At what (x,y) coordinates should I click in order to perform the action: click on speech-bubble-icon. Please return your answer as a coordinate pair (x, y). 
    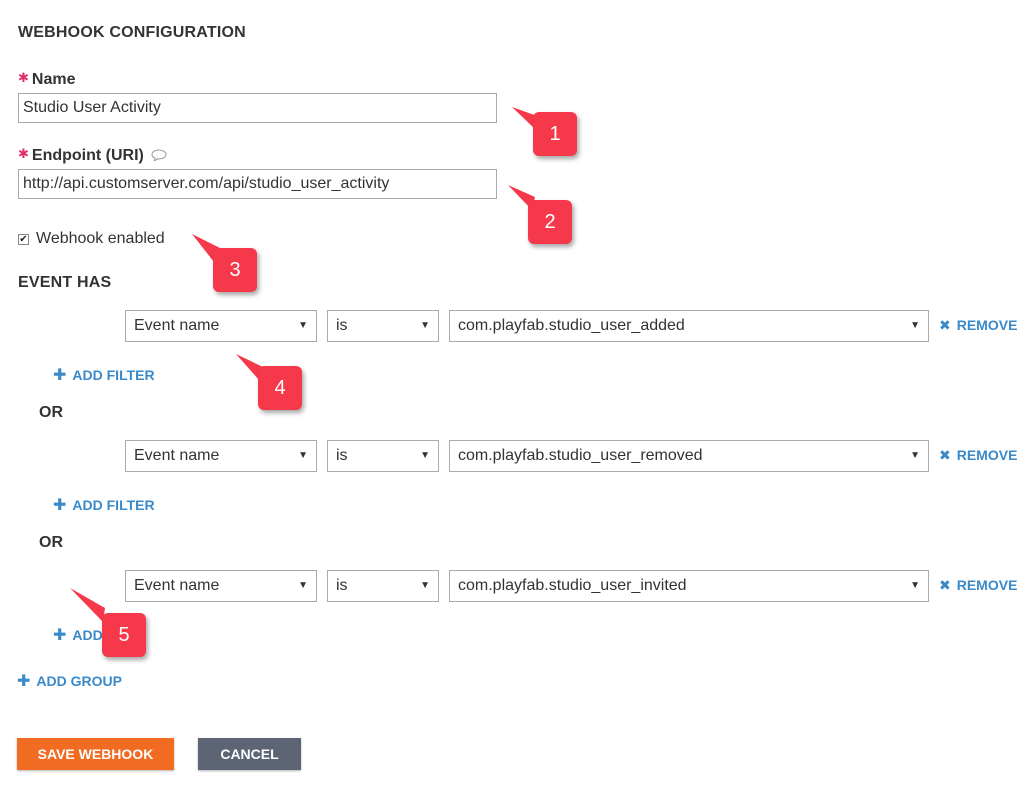
    Looking at the image, I should click on (159, 157).